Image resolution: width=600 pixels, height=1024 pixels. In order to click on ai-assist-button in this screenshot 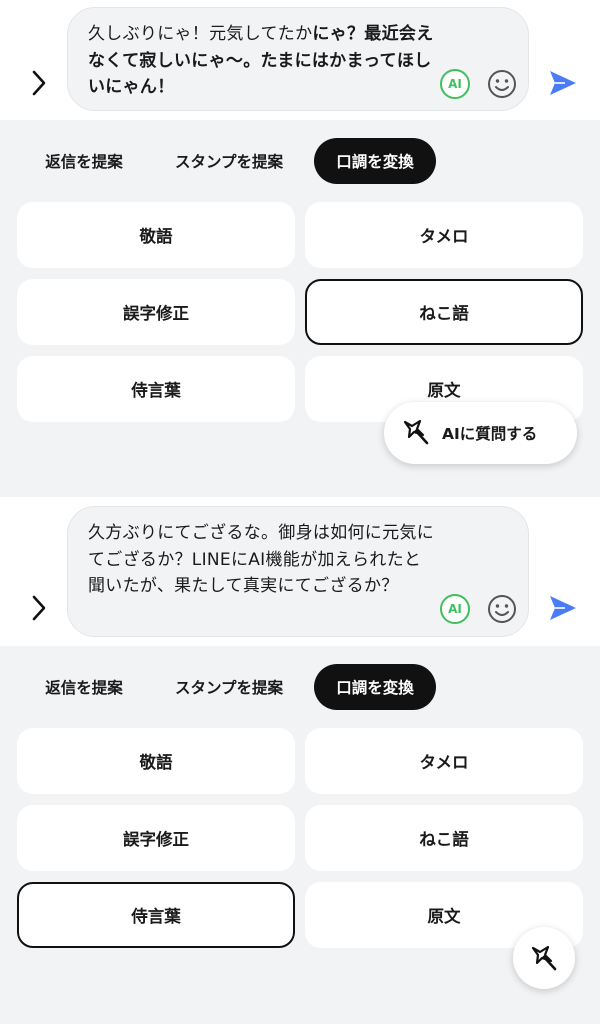, I will do `click(544, 958)`.